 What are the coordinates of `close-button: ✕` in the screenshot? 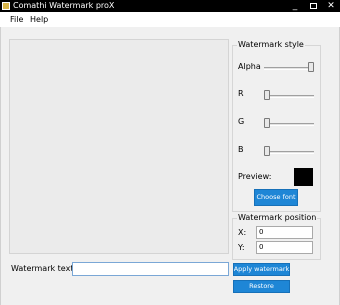 It's located at (331, 6).